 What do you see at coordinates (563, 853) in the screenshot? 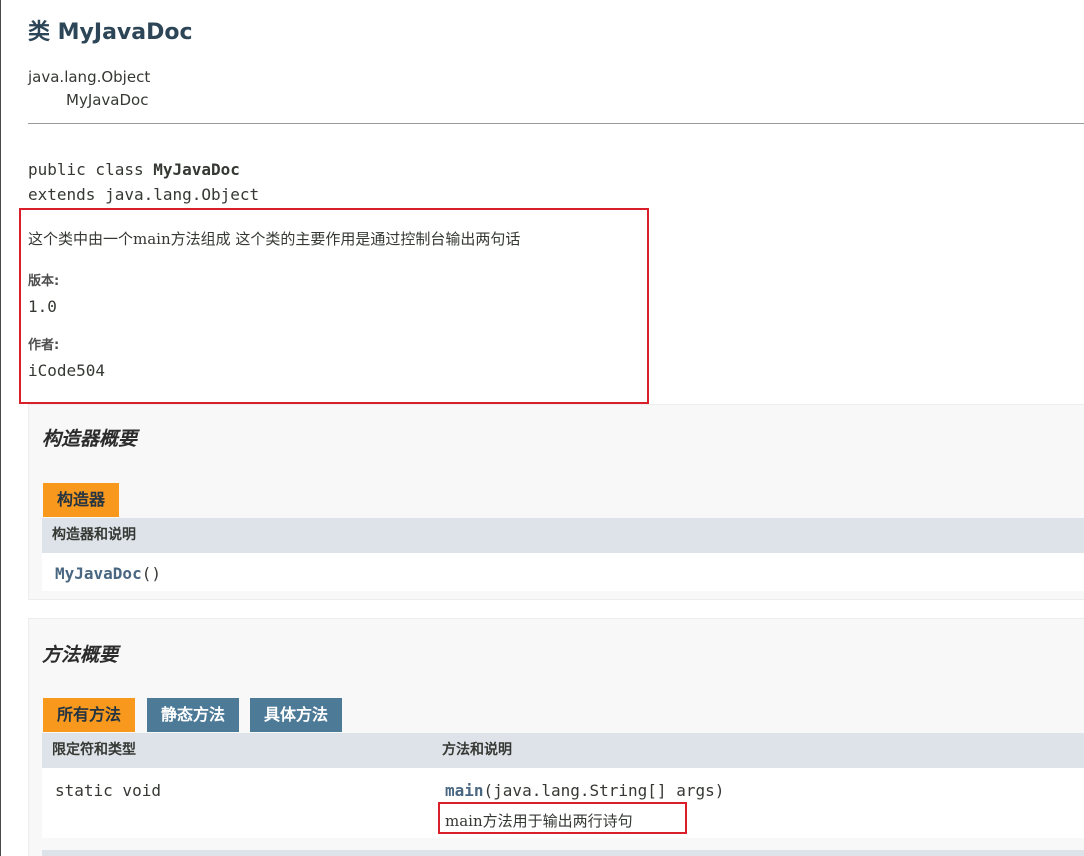
I see `table-footer-strip` at bounding box center [563, 853].